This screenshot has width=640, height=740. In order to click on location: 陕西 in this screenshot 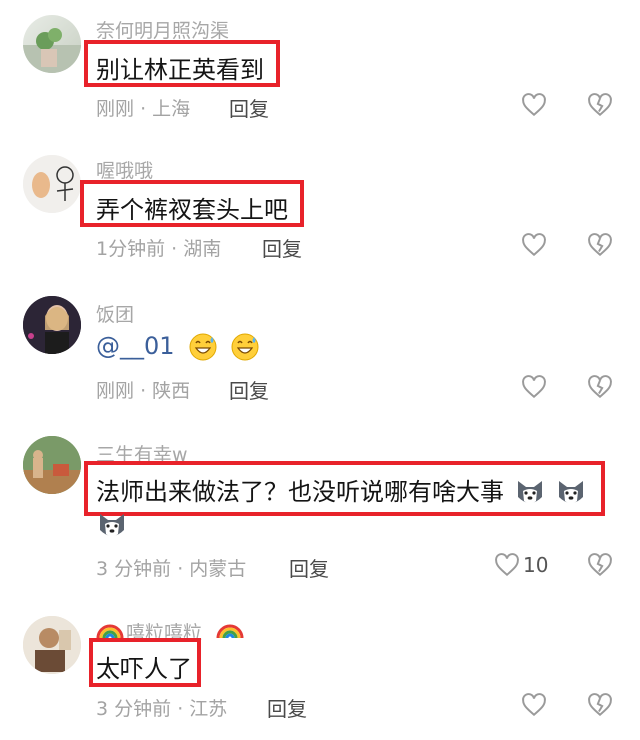, I will do `click(171, 391)`.